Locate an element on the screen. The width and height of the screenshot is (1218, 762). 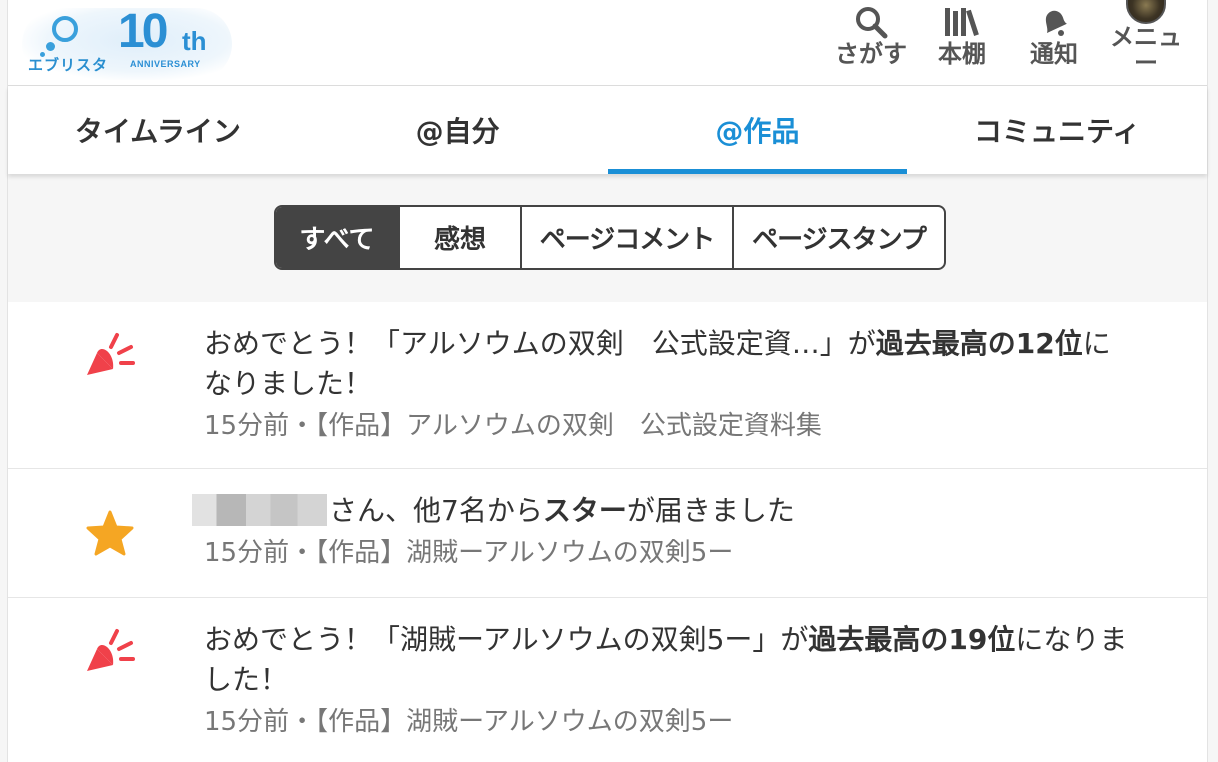
logo-ring-icon is located at coordinates (65, 29).